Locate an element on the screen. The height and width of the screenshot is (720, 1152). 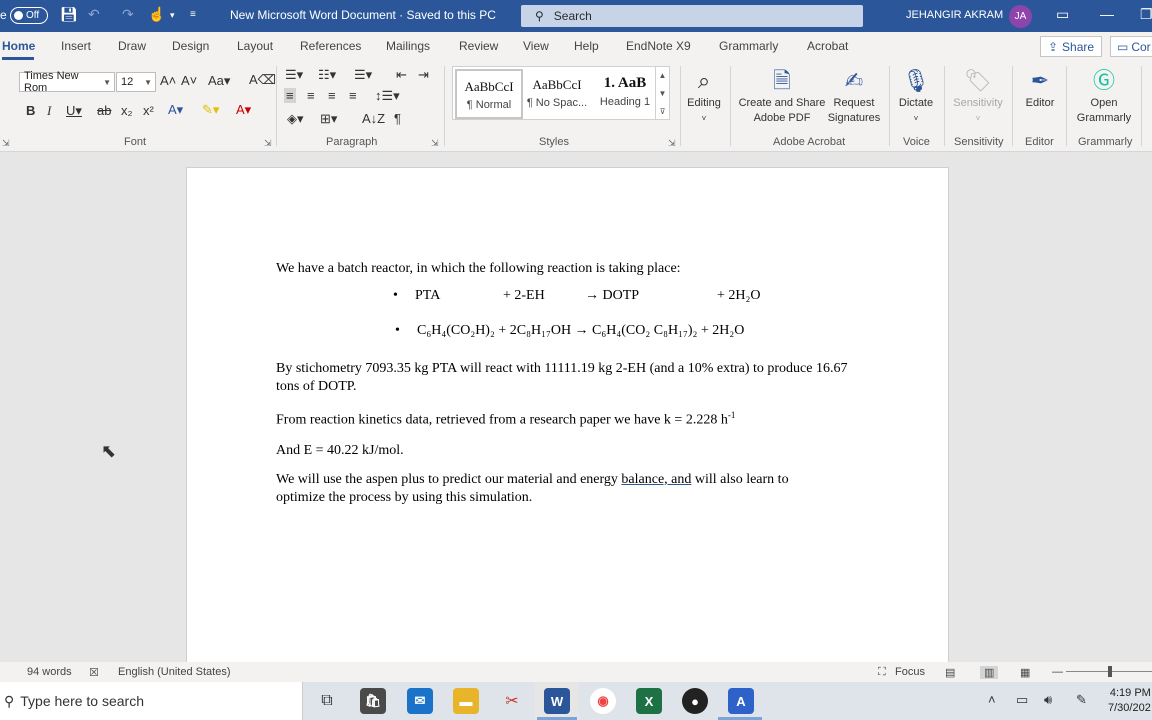
shading-icon: ◈▾ is located at coordinates (295, 119).